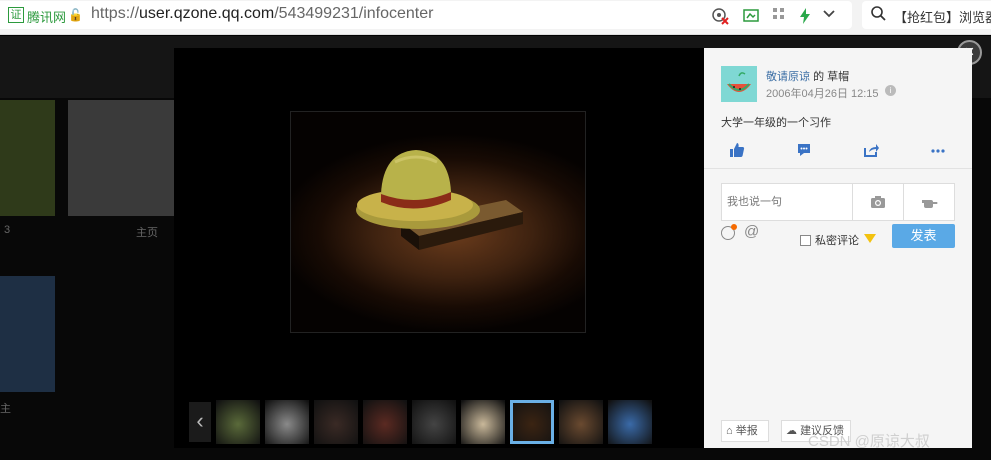 The image size is (991, 460). I want to click on url-host: user.qzone.qq.com, so click(207, 13).